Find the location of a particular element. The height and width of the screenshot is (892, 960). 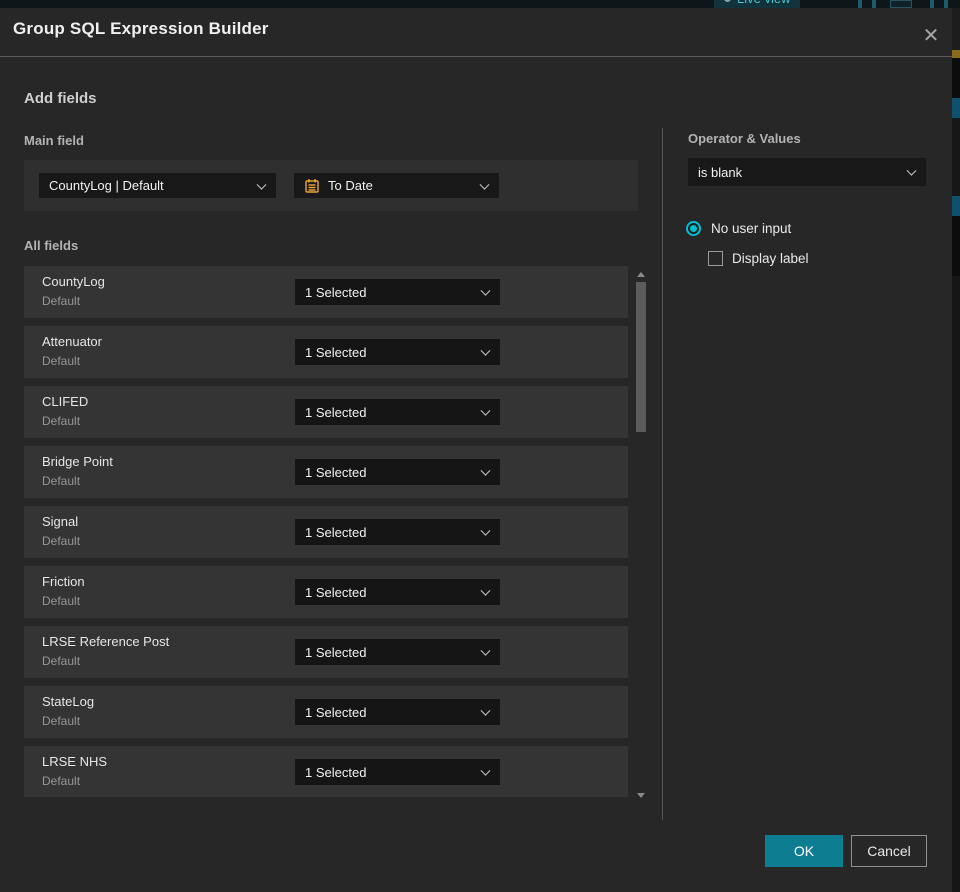

display-label-label: Display label is located at coordinates (770, 258).